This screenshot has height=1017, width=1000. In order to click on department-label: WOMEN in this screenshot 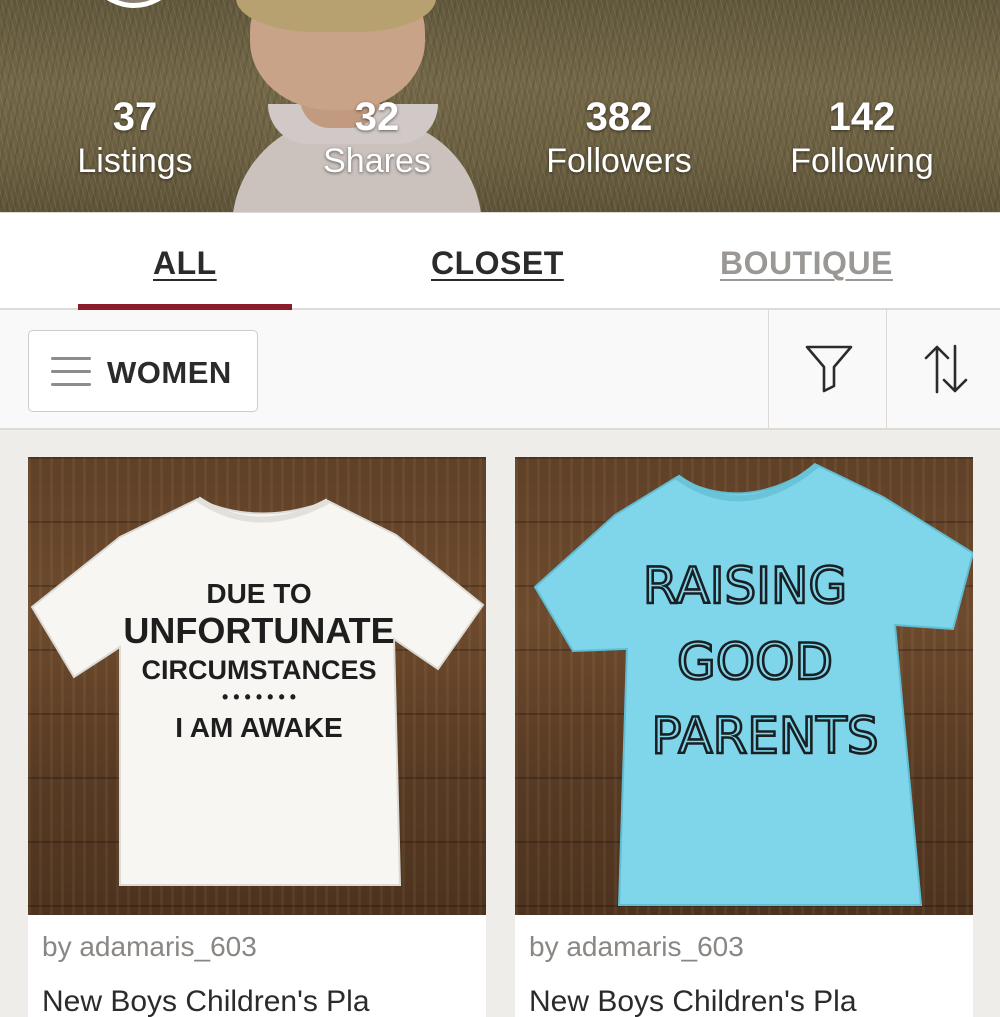, I will do `click(169, 372)`.